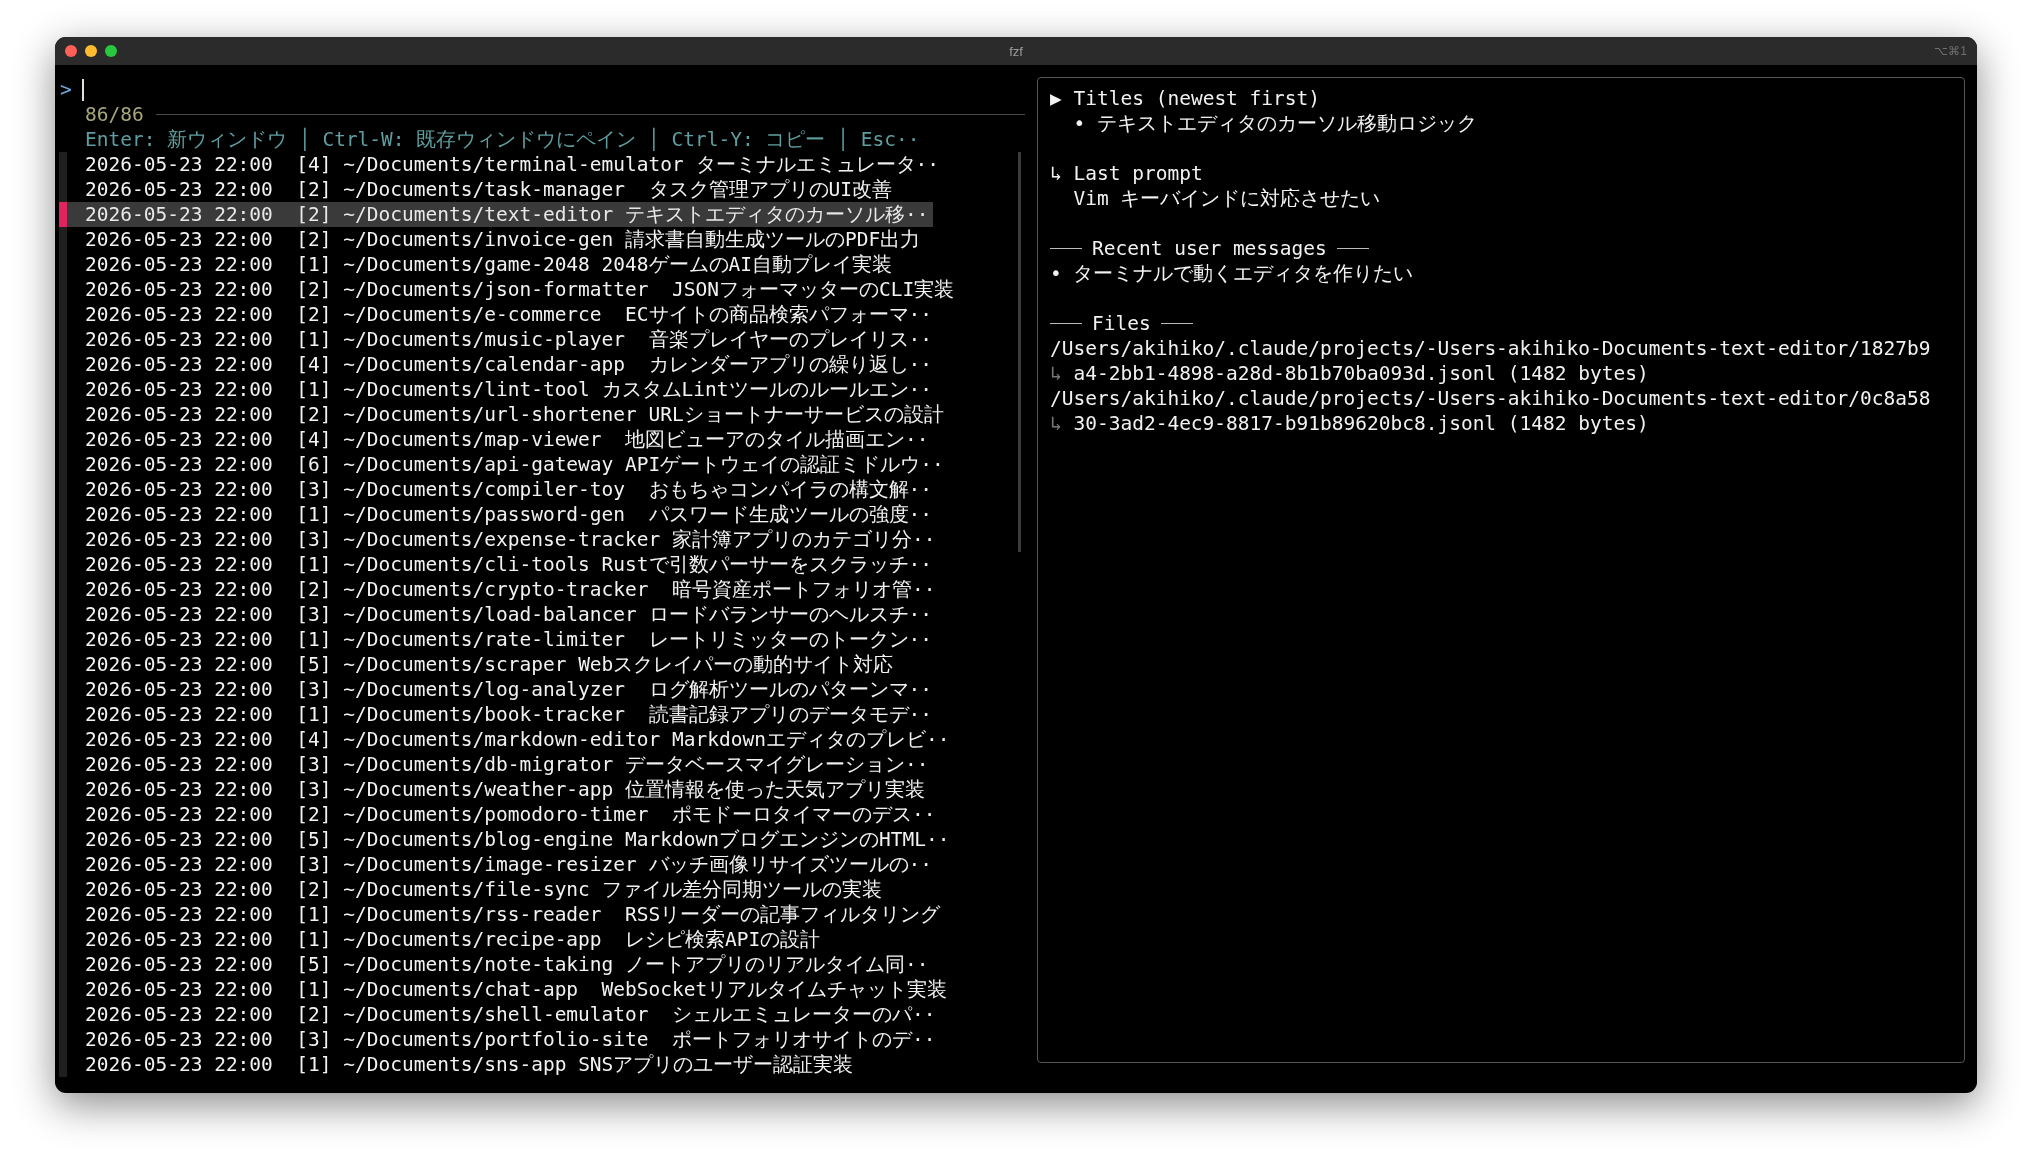 The width and height of the screenshot is (2032, 1167). What do you see at coordinates (503, 814) in the screenshot?
I see `list-item: 2026-05-23 22:00 [2] ~/Documents/pomodoro-timer ポモドーロタイマーのデス··` at bounding box center [503, 814].